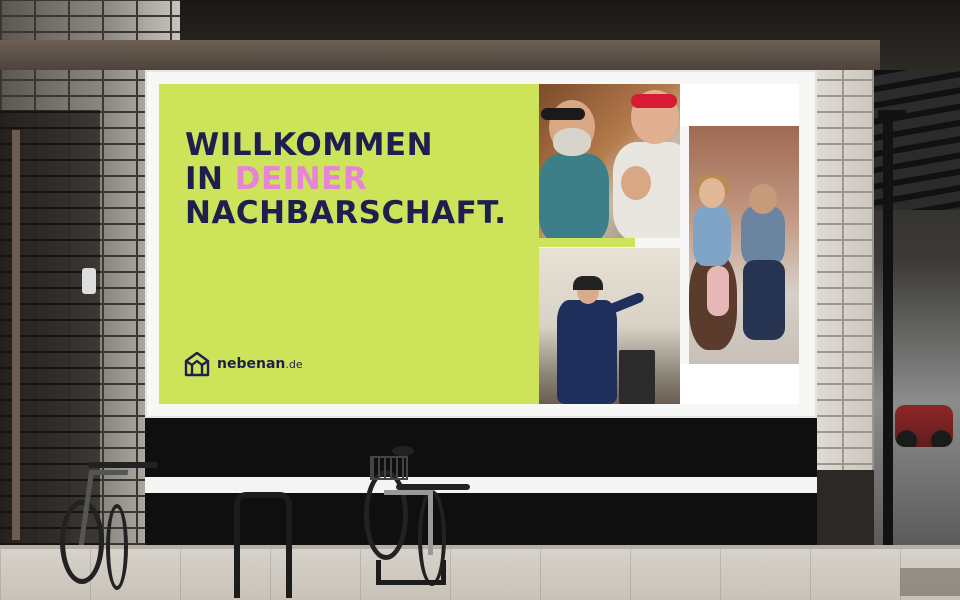  I want to click on brand-logo: nebenan.de, so click(243, 364).